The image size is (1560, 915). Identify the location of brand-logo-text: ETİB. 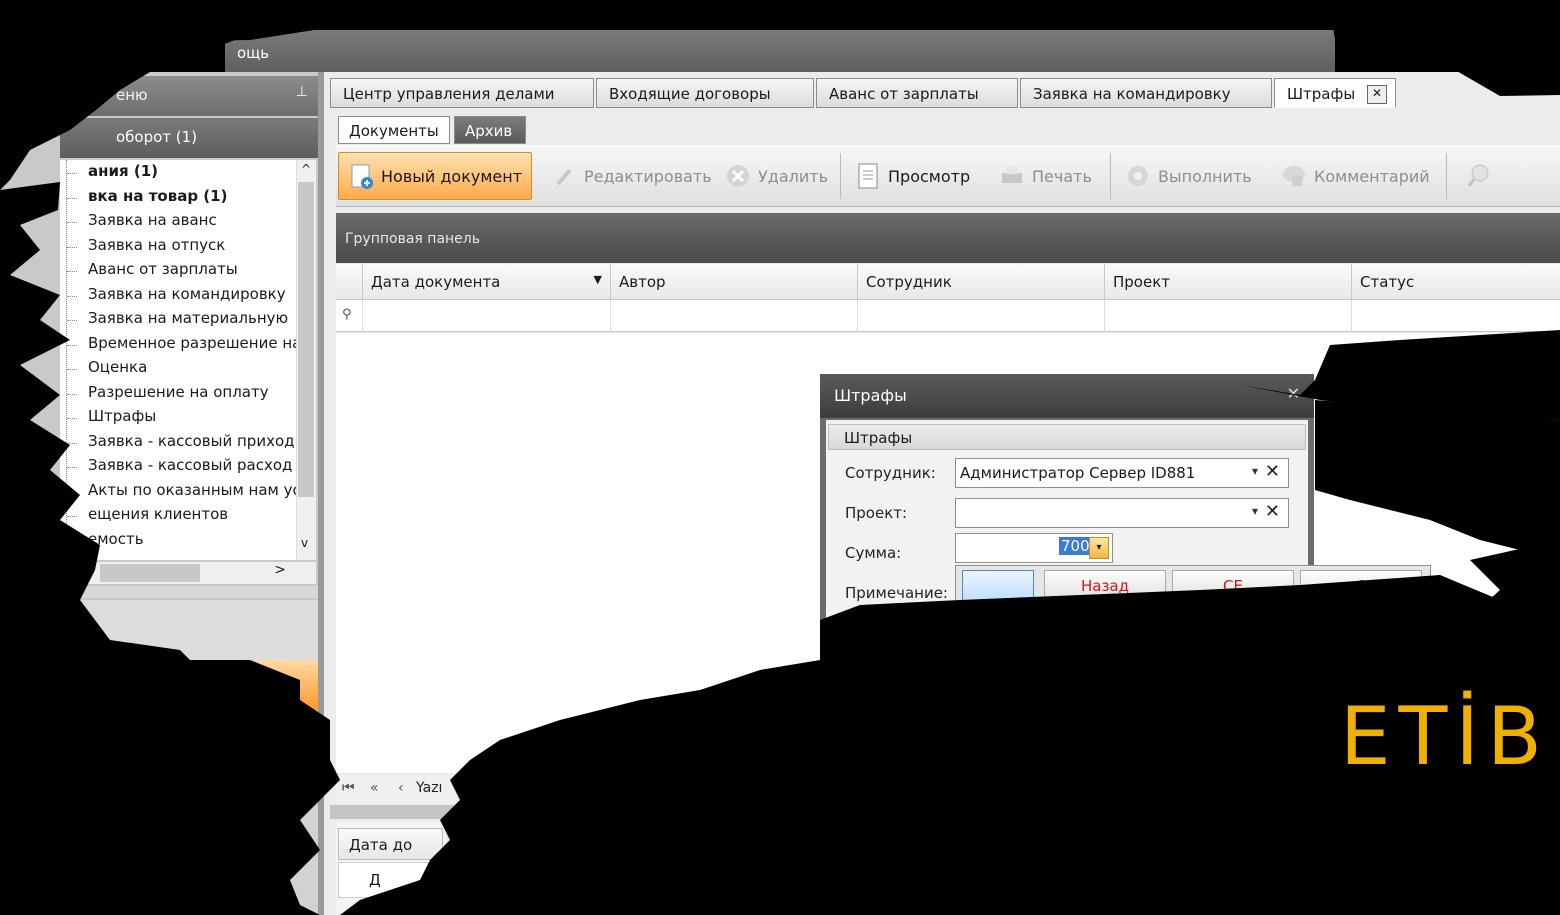
(1445, 736).